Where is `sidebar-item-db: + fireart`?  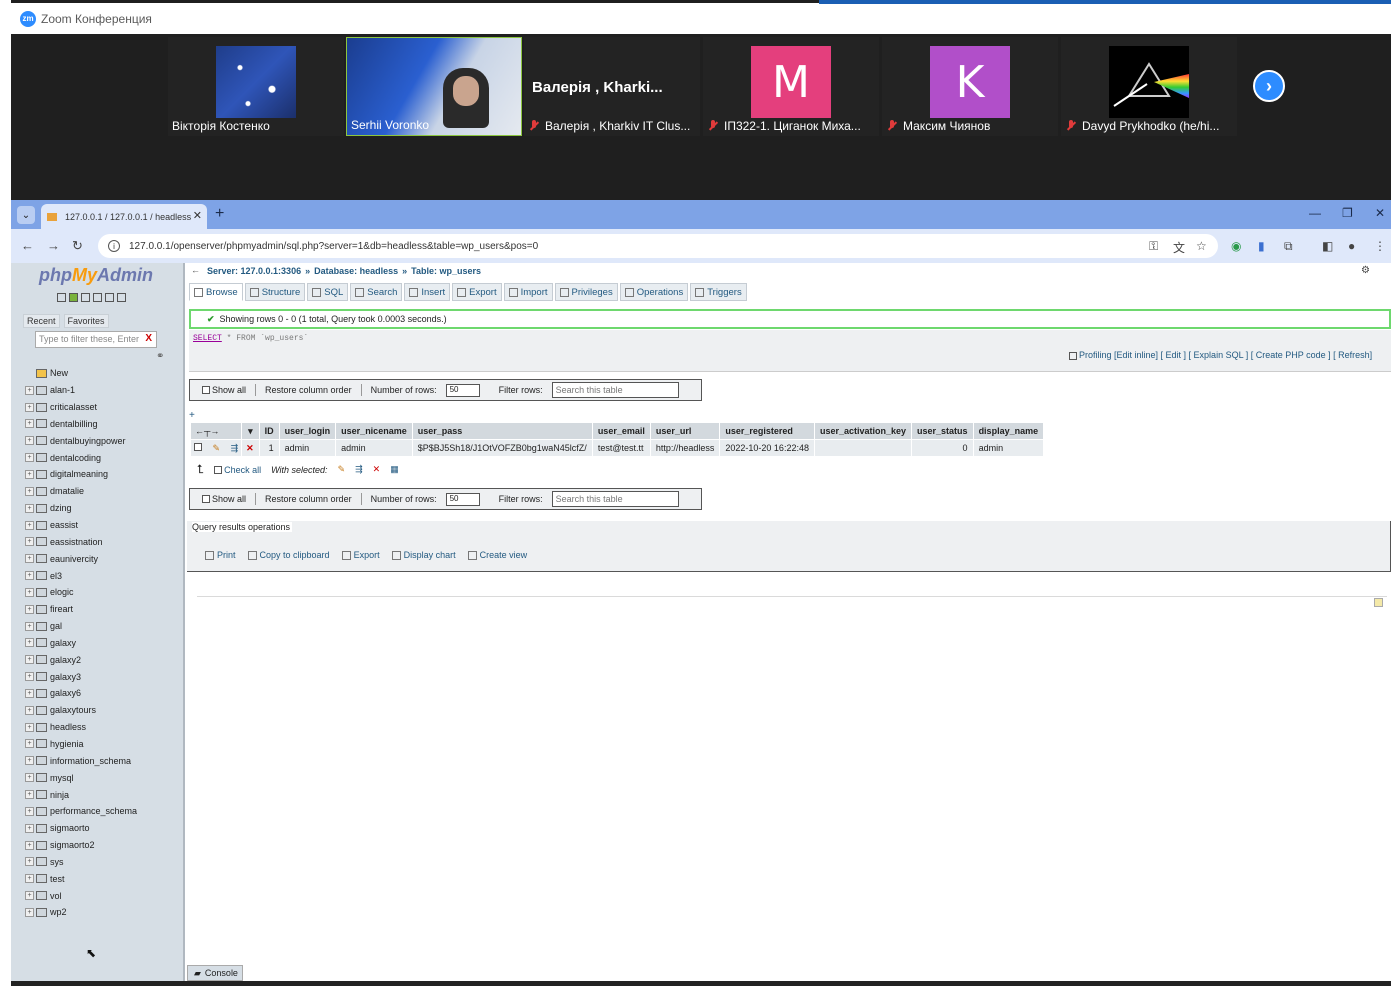
sidebar-item-db: + fireart is located at coordinates (104, 609).